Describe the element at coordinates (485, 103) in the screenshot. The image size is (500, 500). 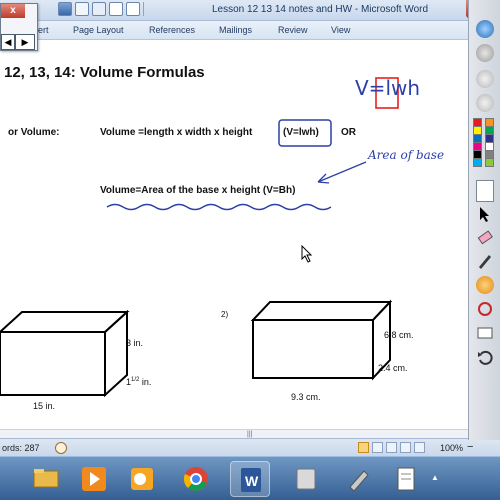
I see `play-icon` at that location.